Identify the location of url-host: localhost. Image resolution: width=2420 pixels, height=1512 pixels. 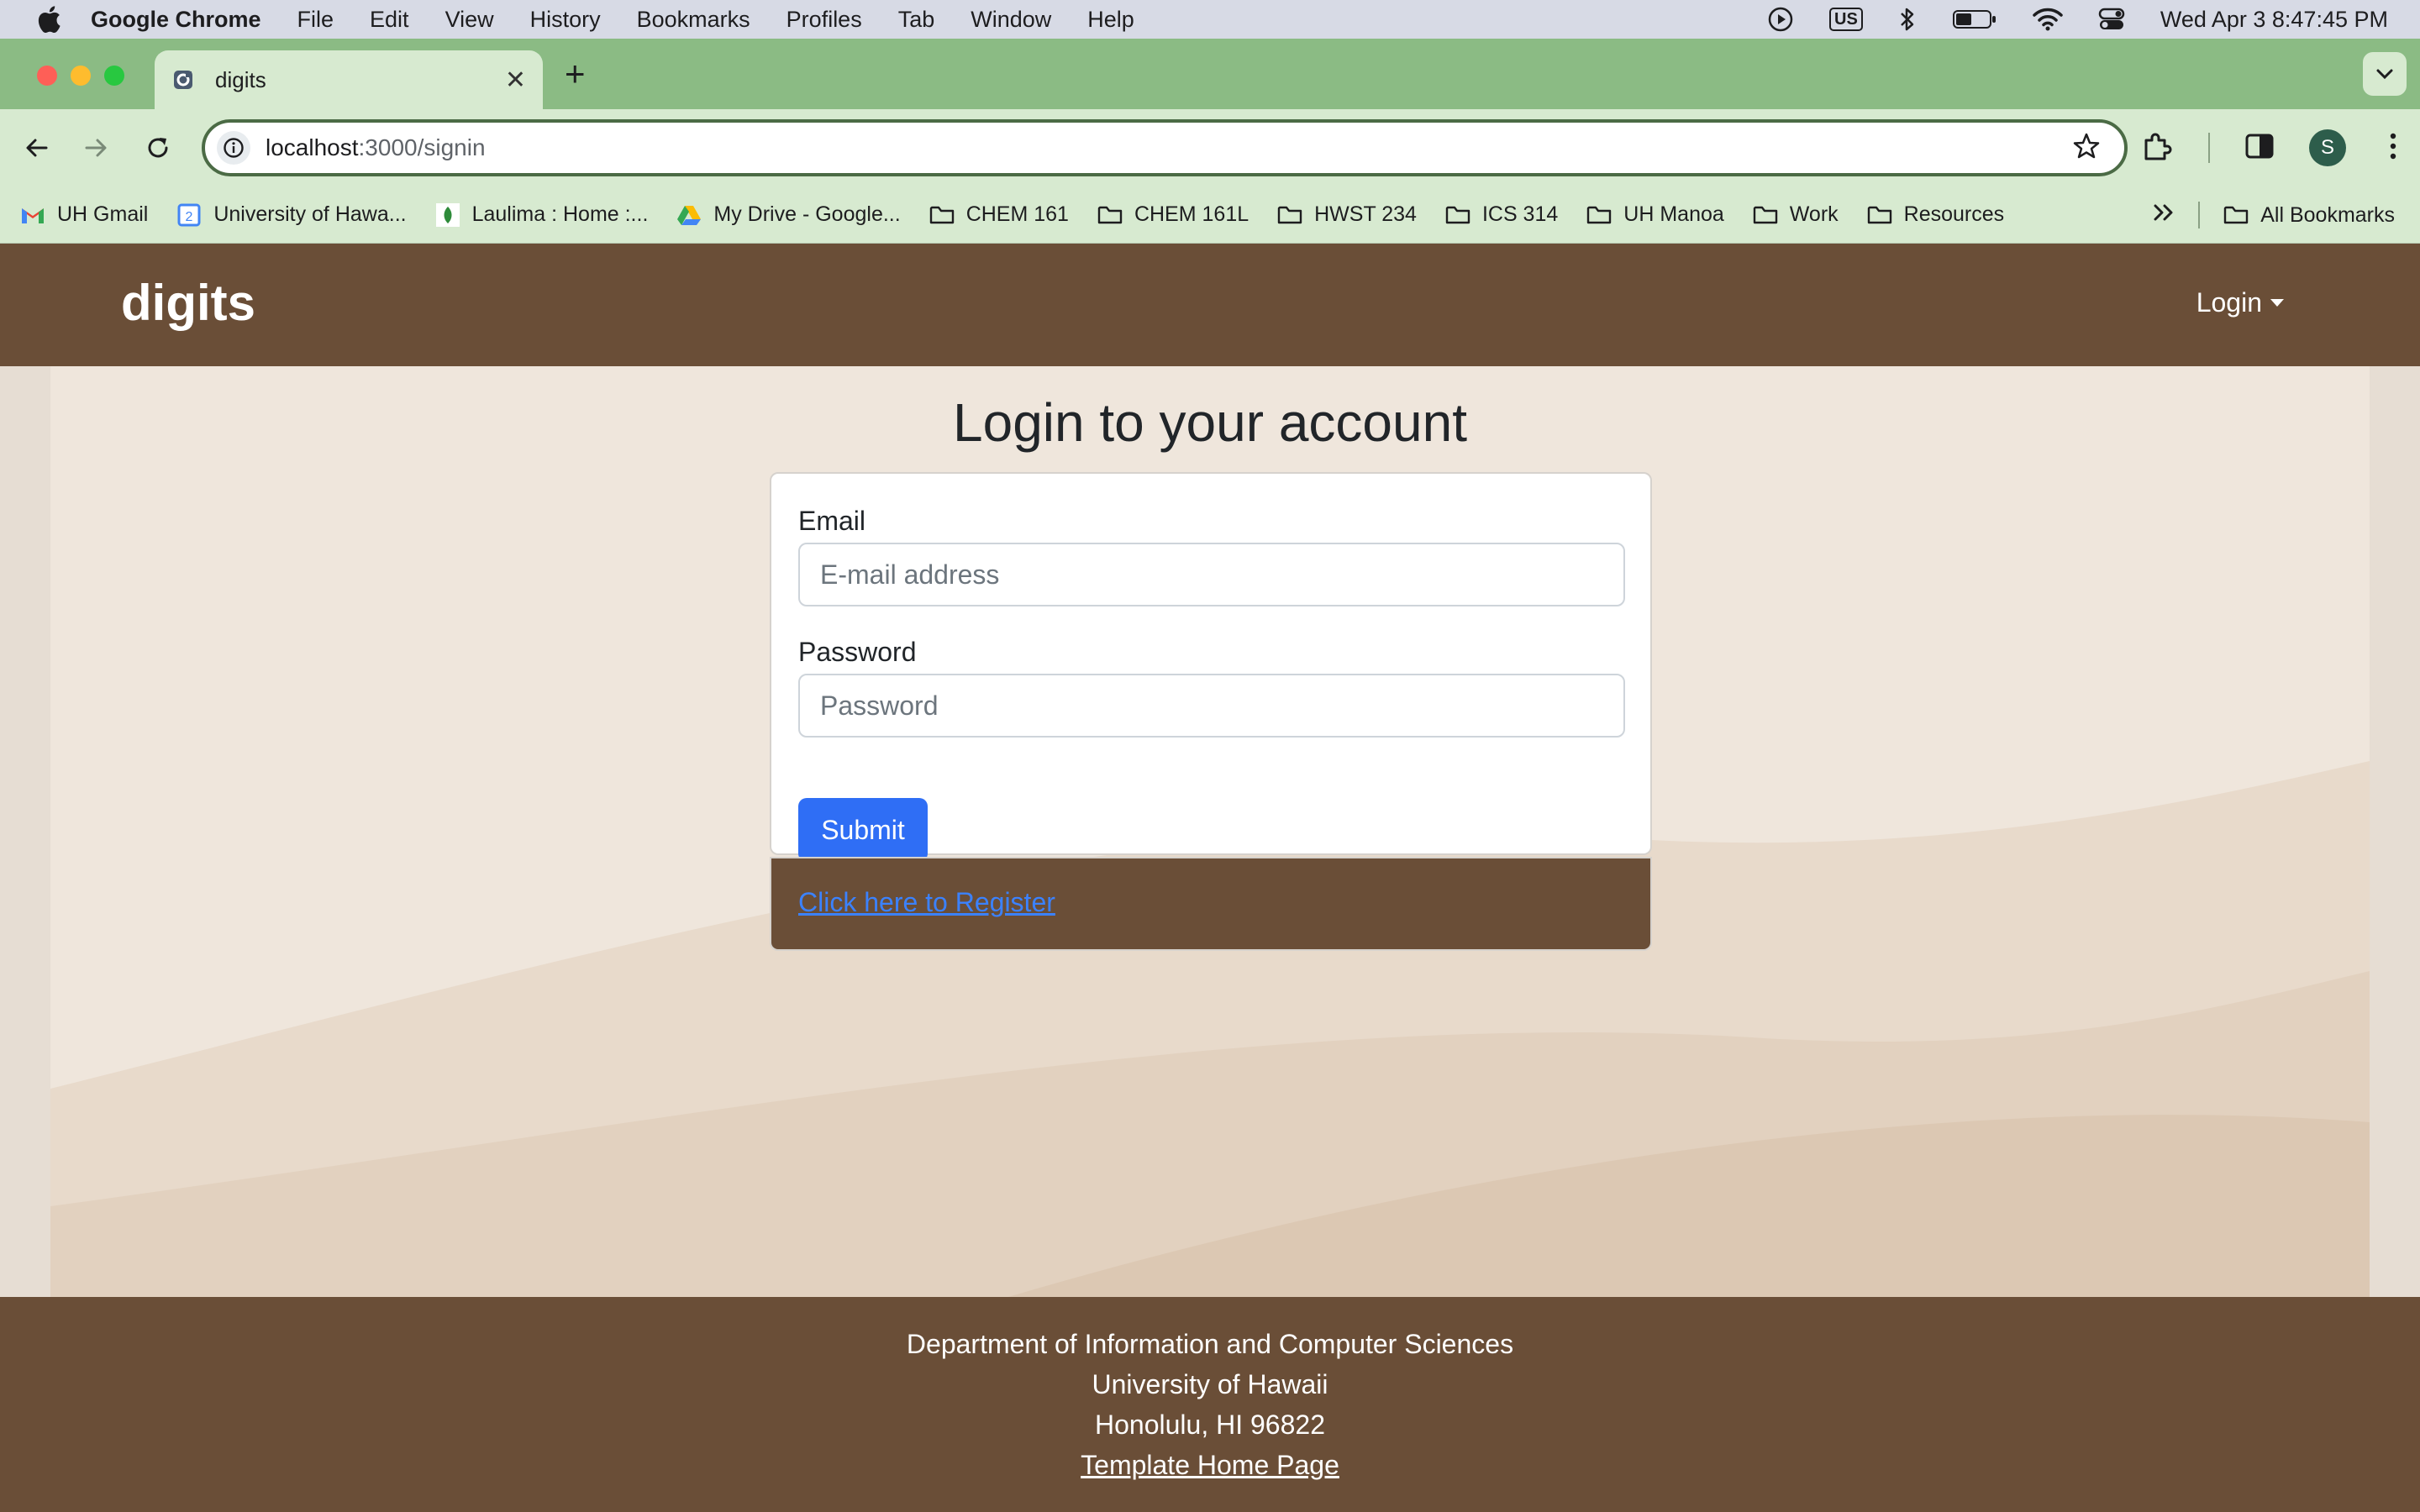
(313, 147).